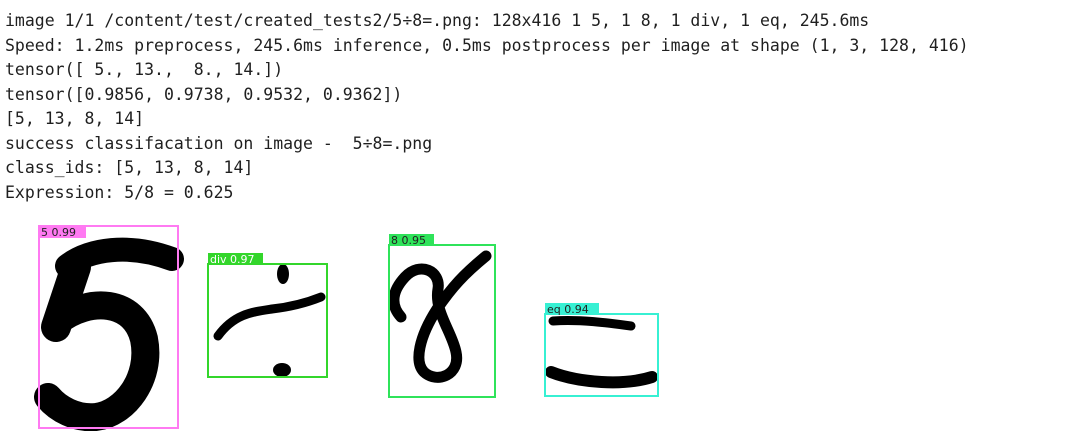 This screenshot has height=436, width=1069. I want to click on detection-label-eq: eq 0.94, so click(568, 309).